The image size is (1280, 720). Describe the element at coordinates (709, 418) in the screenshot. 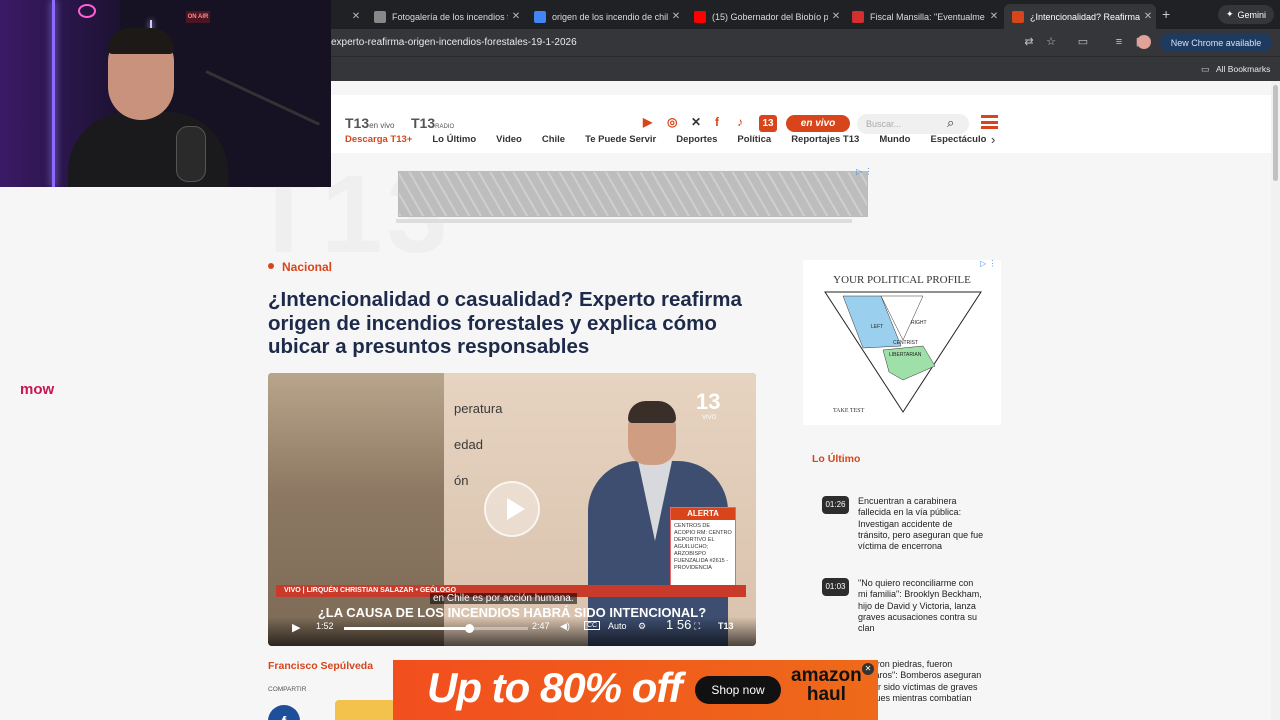

I see `video-channel-sub: VIVO` at that location.